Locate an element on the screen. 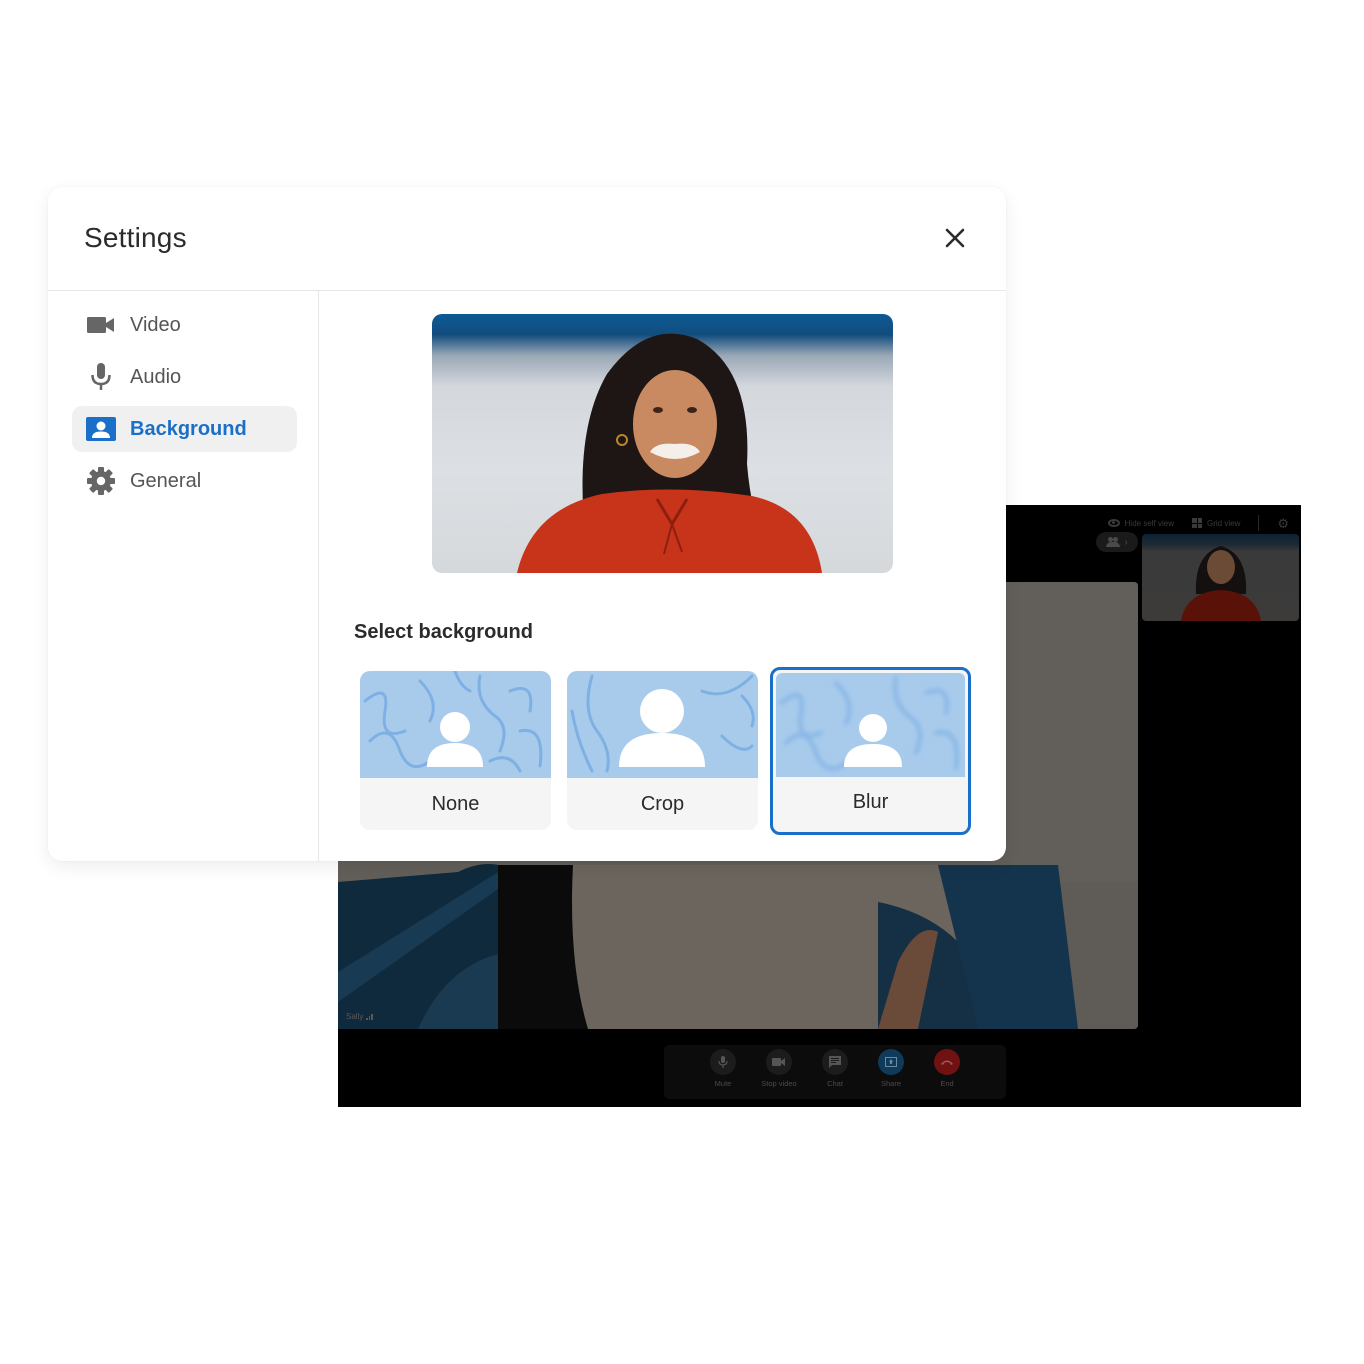 The height and width of the screenshot is (1364, 1364). participants-button: › is located at coordinates (1117, 542).